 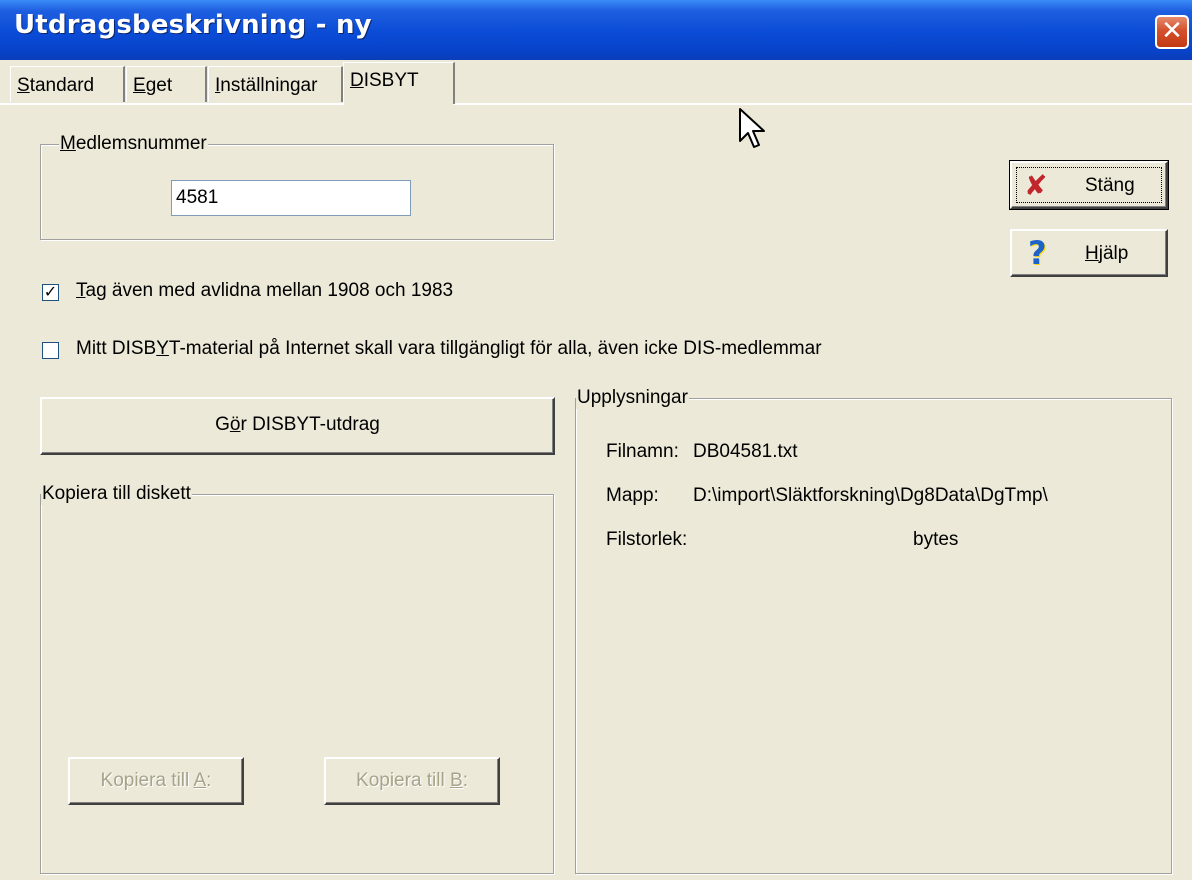 I want to click on tab-strip-border, so click(x=596, y=104).